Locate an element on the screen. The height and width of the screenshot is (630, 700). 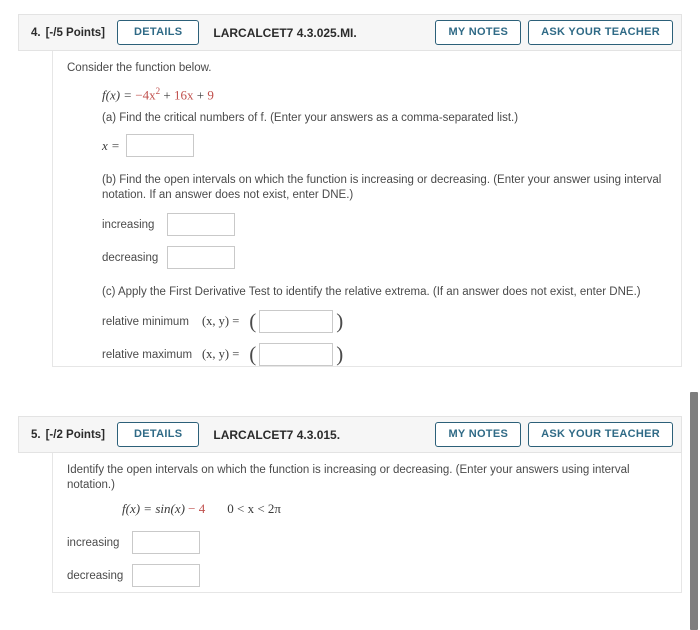
increasing-row: increasing is located at coordinates (367, 542).